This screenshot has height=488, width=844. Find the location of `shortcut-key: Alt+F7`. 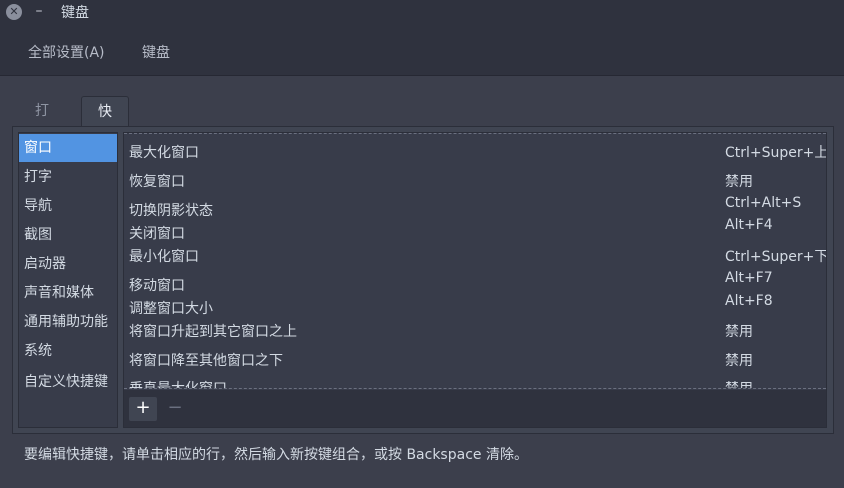

shortcut-key: Alt+F7 is located at coordinates (749, 278).